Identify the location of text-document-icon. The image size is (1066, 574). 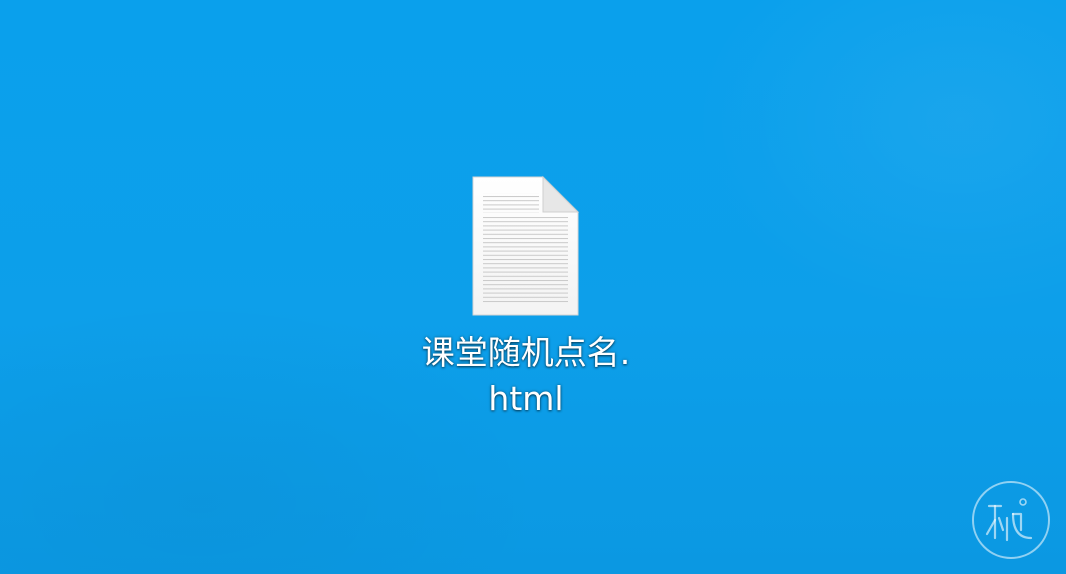
(526, 245).